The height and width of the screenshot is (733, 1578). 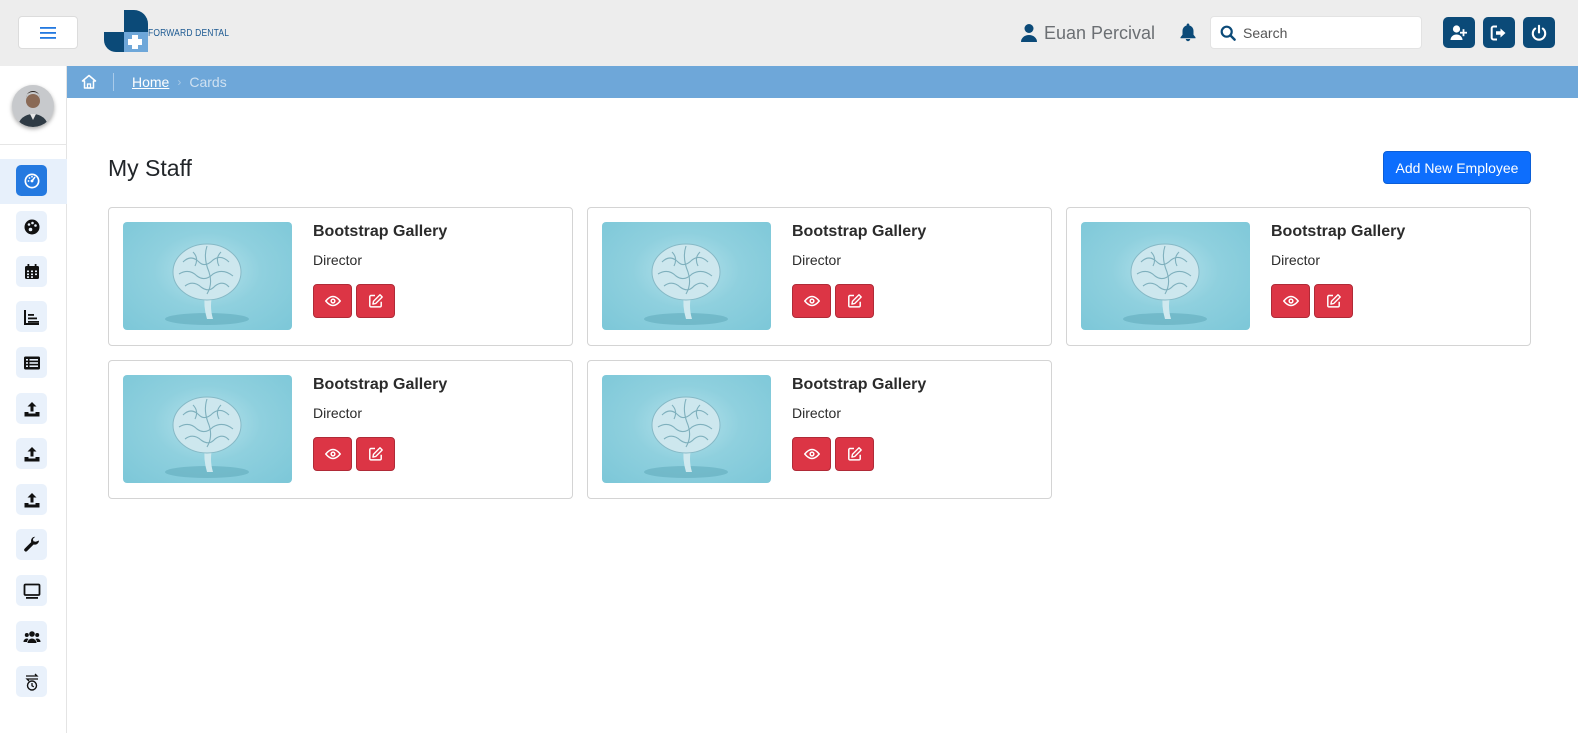 I want to click on breadcrumb: Home › Cards, so click(x=822, y=82).